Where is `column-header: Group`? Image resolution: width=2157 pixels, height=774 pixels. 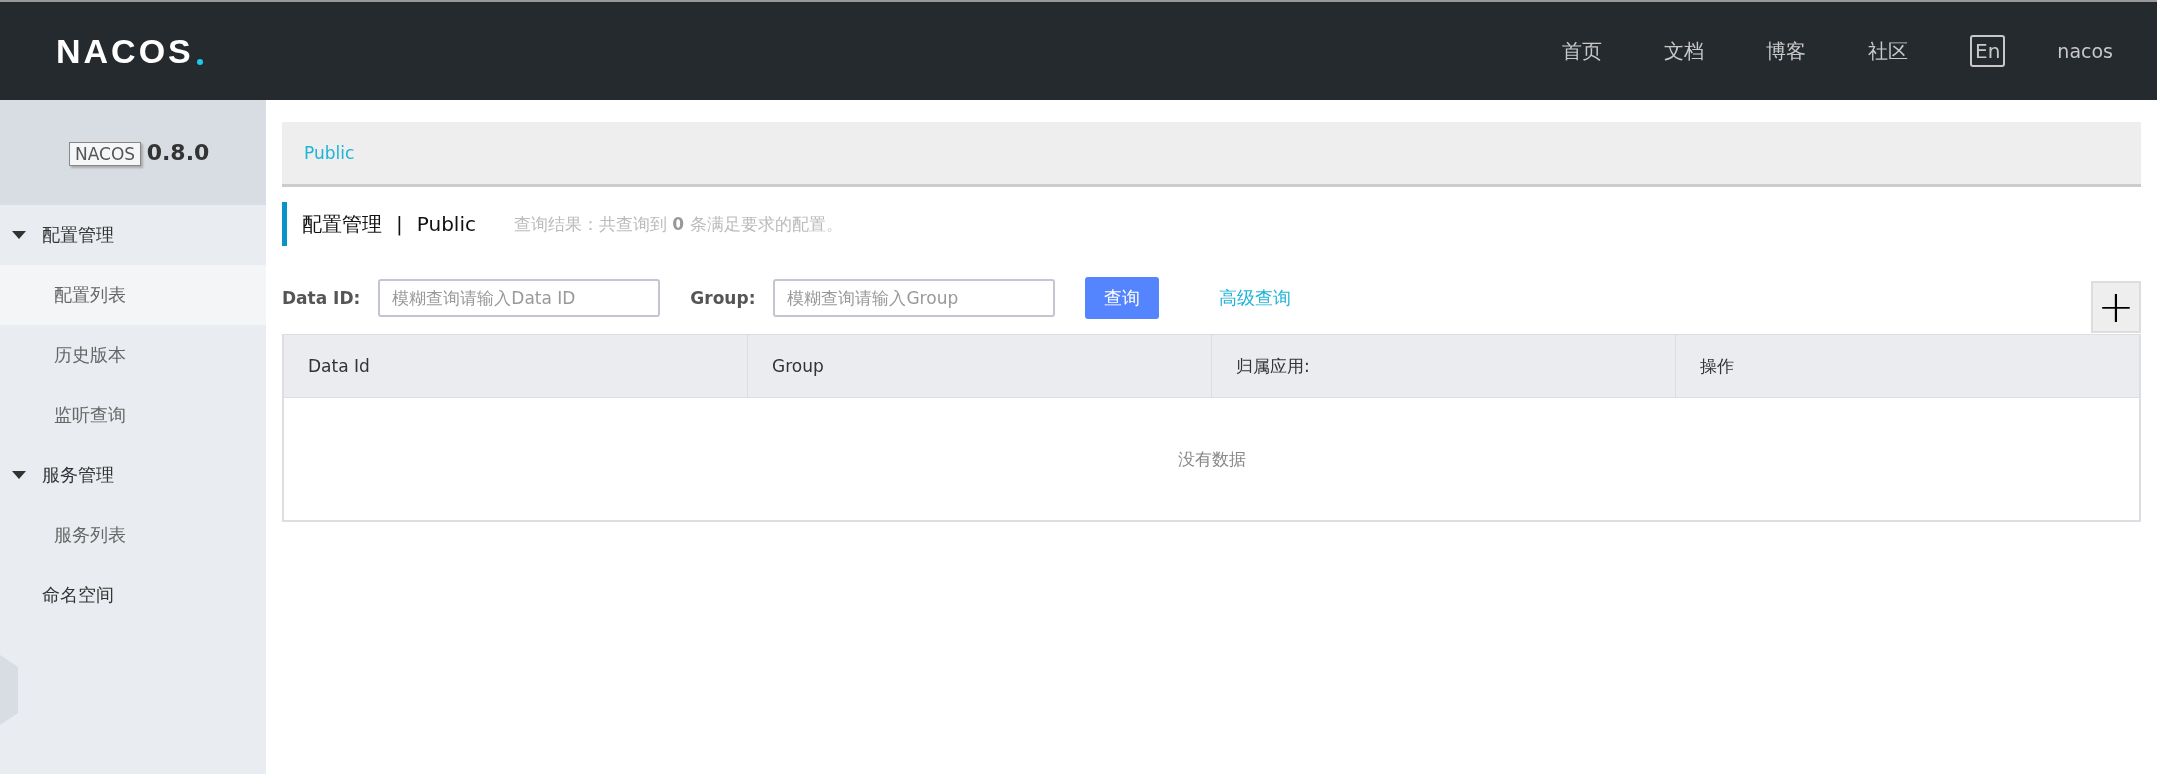 column-header: Group is located at coordinates (980, 366).